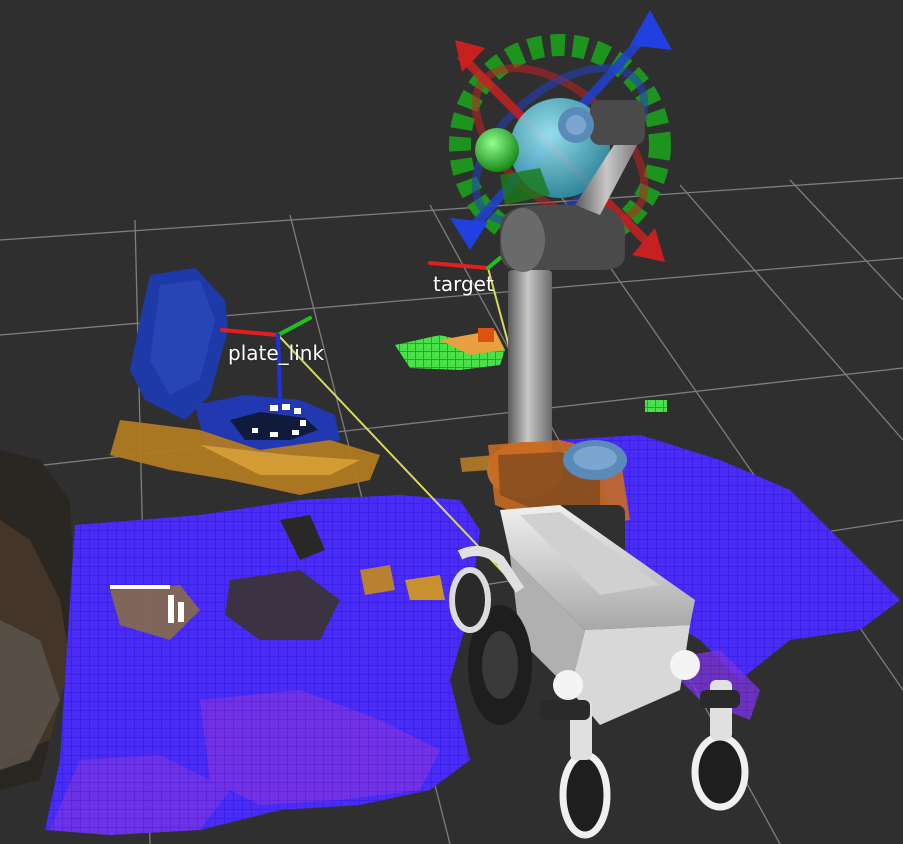 The width and height of the screenshot is (903, 844). What do you see at coordinates (651, 30) in the screenshot?
I see `z-arrow-icon` at bounding box center [651, 30].